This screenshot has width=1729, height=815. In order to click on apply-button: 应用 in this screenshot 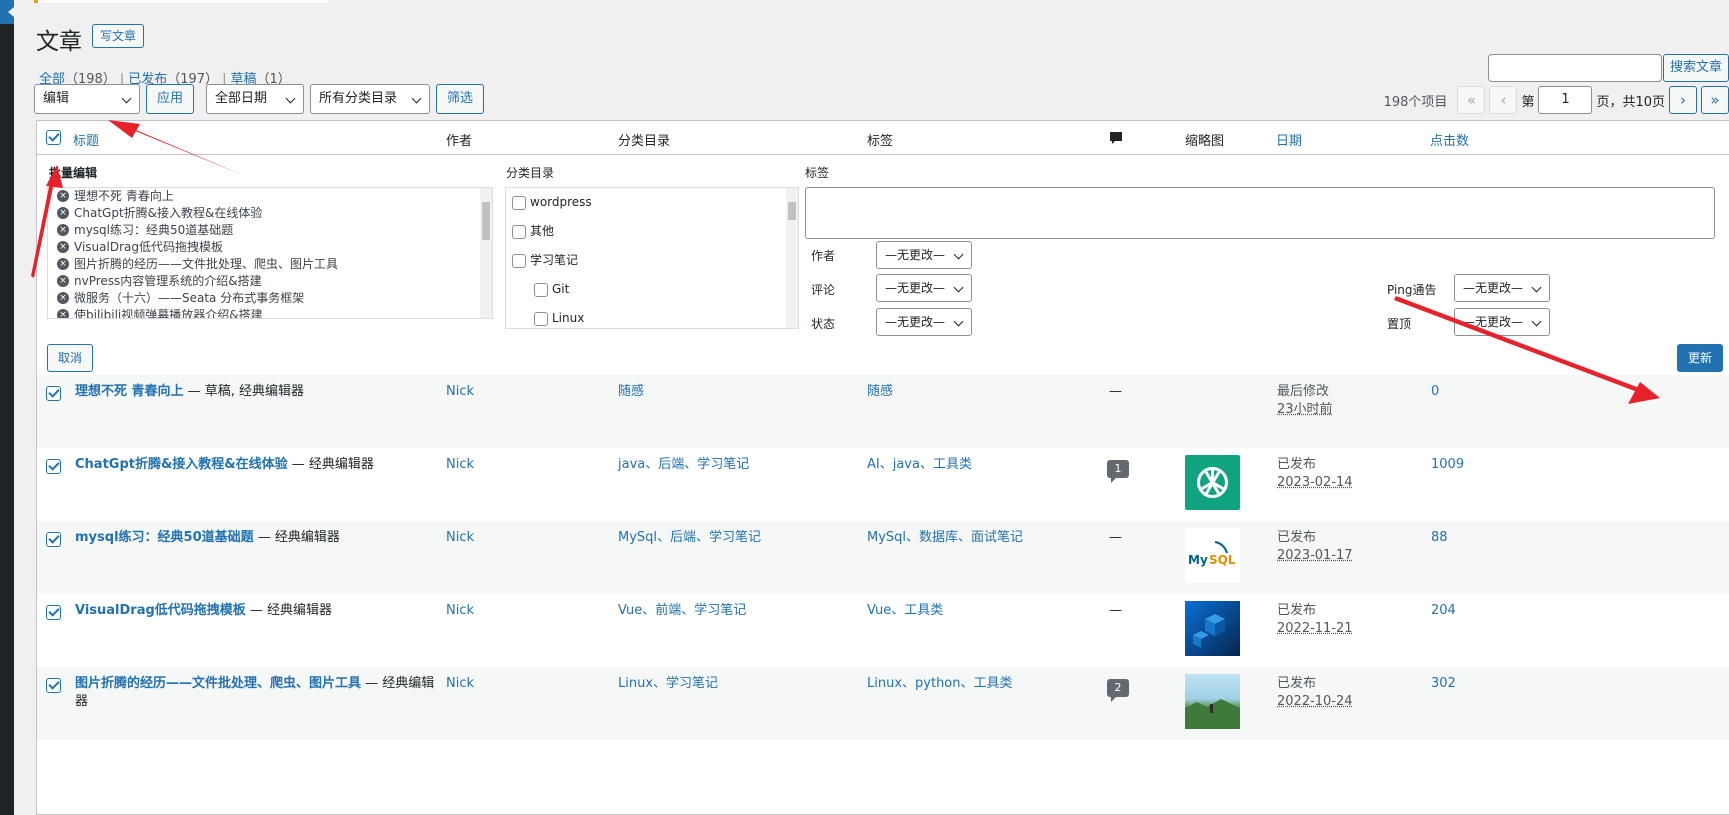, I will do `click(170, 99)`.